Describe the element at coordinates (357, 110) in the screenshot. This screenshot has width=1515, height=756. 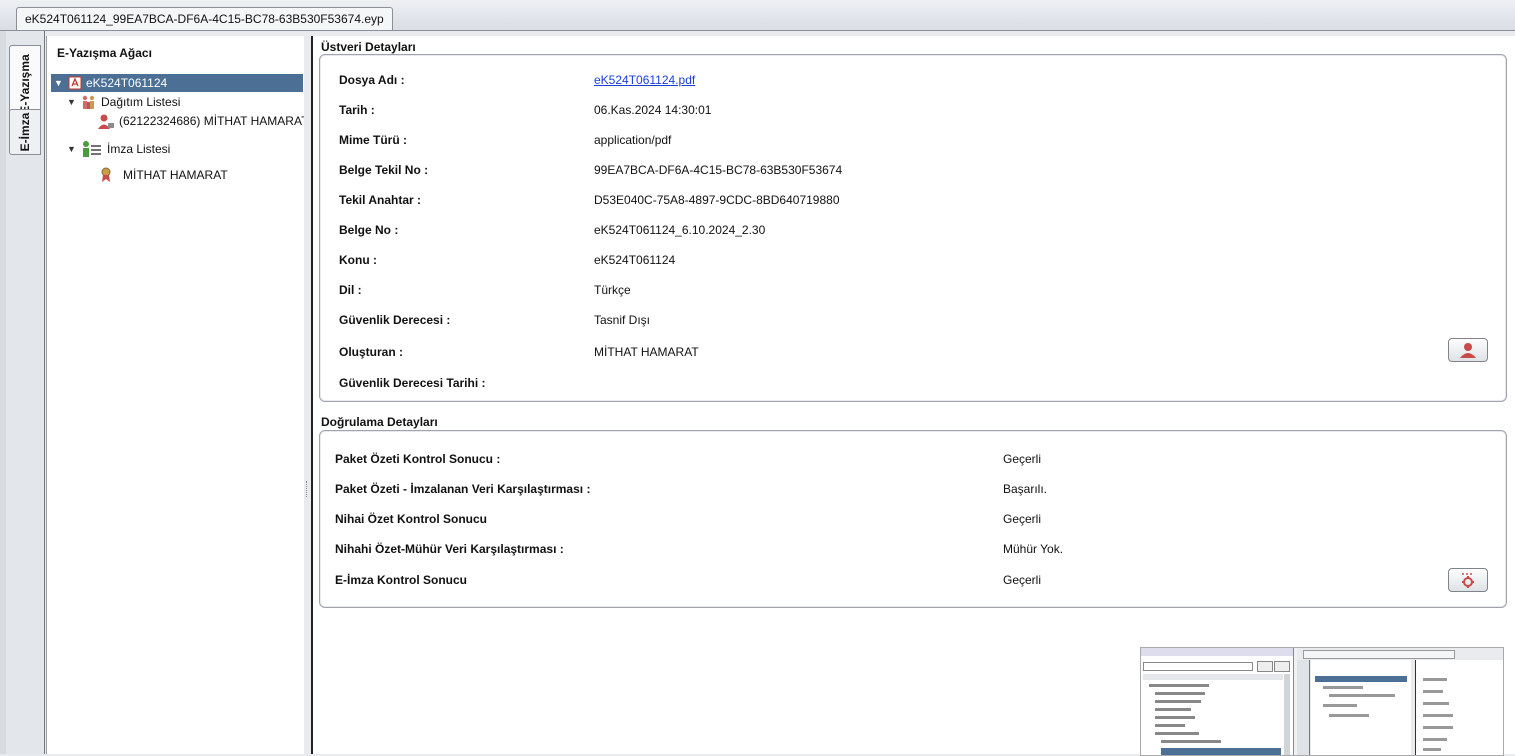
I see `date-label: Tarih :` at that location.